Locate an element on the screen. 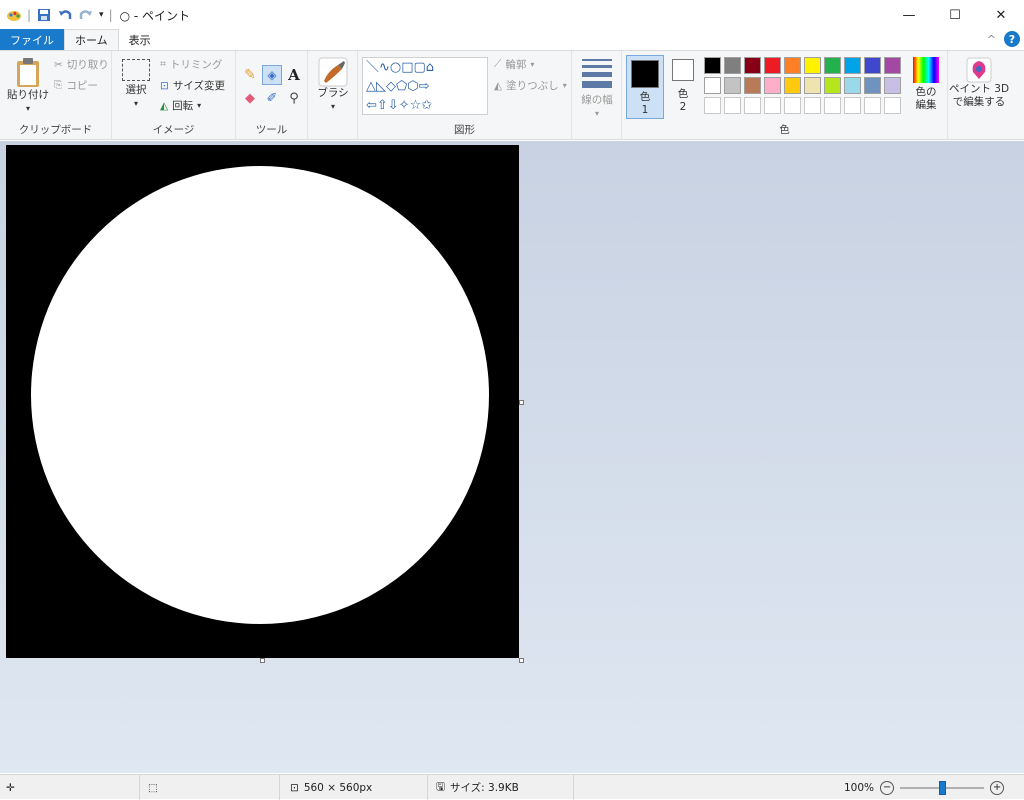  zoom-out-button: − is located at coordinates (887, 787).